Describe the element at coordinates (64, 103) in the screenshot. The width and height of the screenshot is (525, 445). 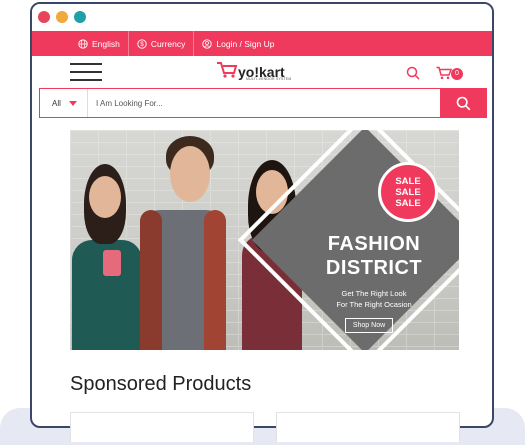
I see `category-select: All` at that location.